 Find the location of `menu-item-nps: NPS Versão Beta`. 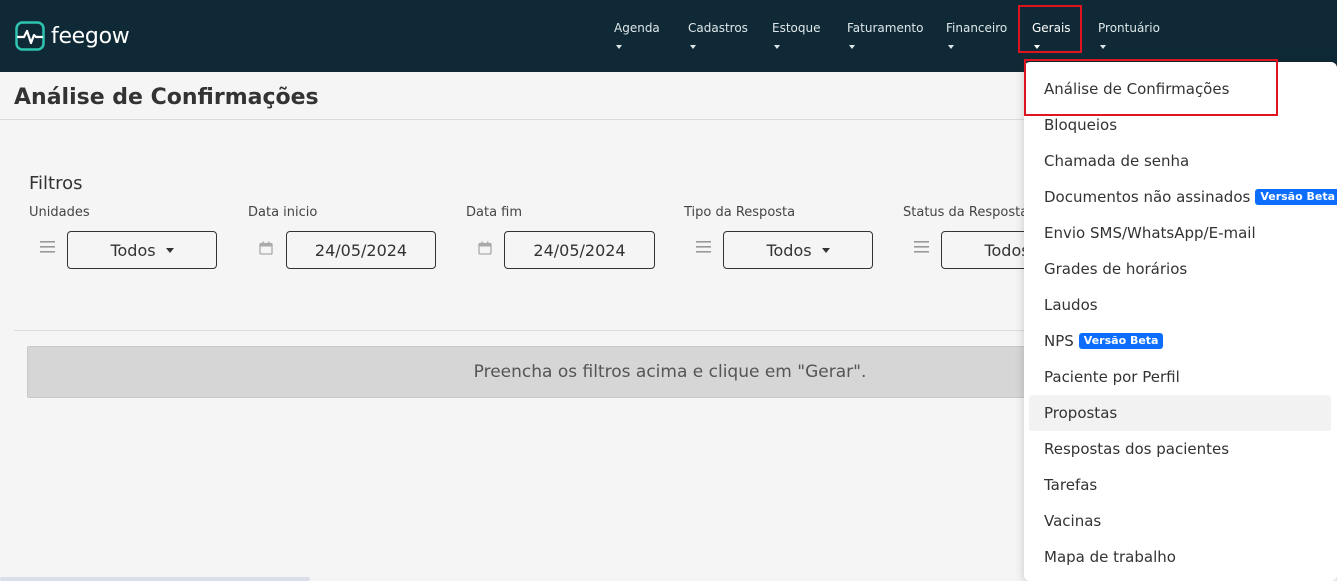

menu-item-nps: NPS Versão Beta is located at coordinates (1180, 341).